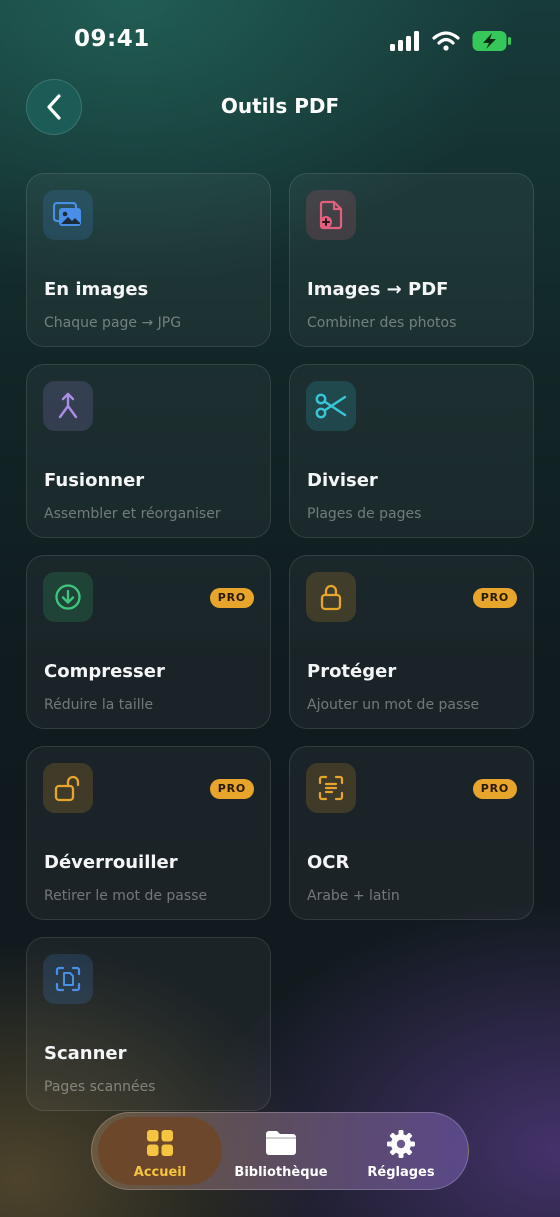 The width and height of the screenshot is (560, 1217). I want to click on scissors-icon, so click(331, 406).